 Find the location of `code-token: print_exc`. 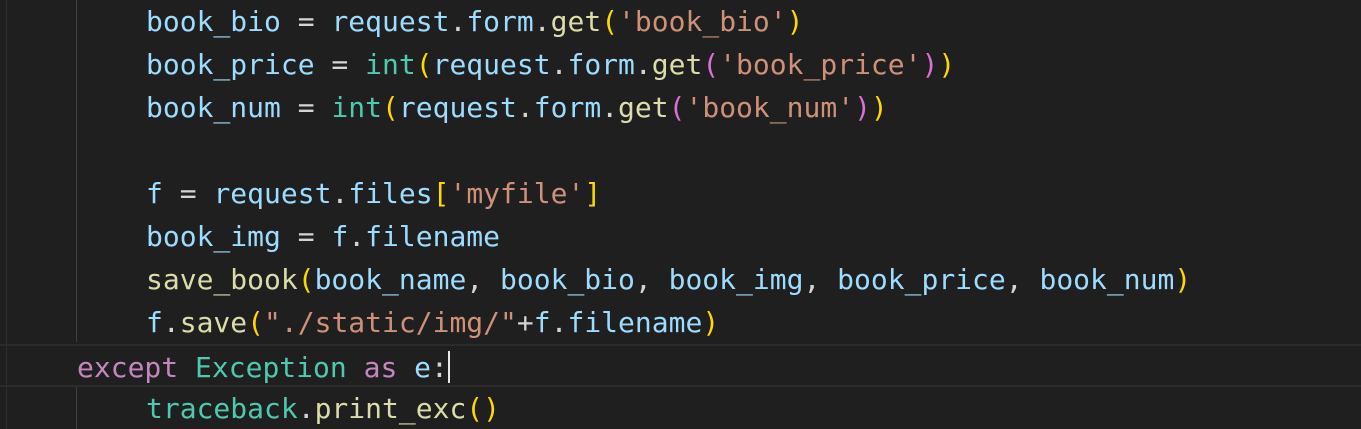

code-token: print_exc is located at coordinates (390, 408).